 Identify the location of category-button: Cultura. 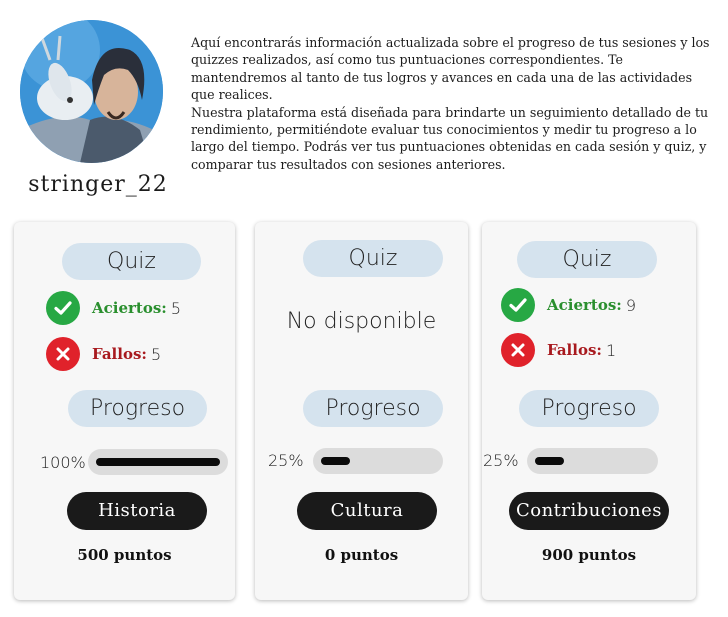
(367, 511).